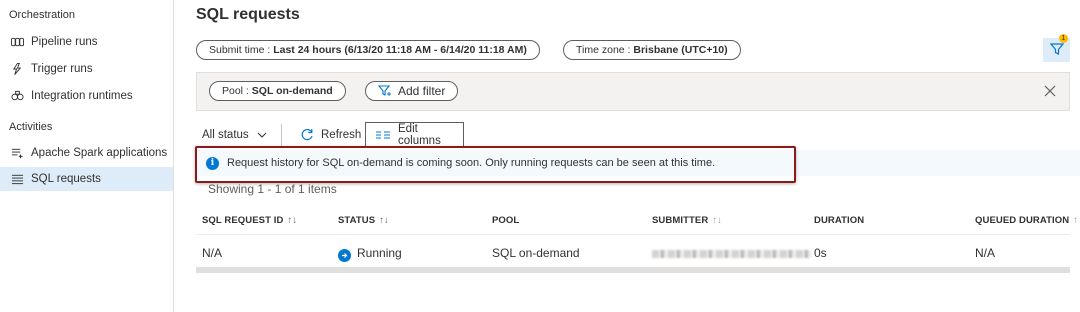 The width and height of the screenshot is (1080, 312). I want to click on add-filter-label: Add filter, so click(422, 91).